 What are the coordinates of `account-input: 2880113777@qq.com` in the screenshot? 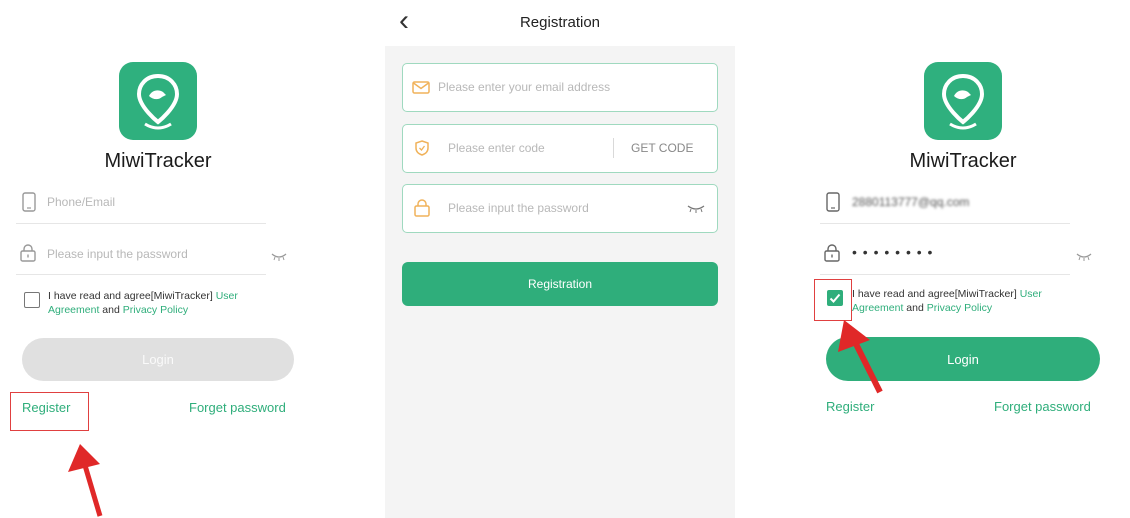 It's located at (910, 202).